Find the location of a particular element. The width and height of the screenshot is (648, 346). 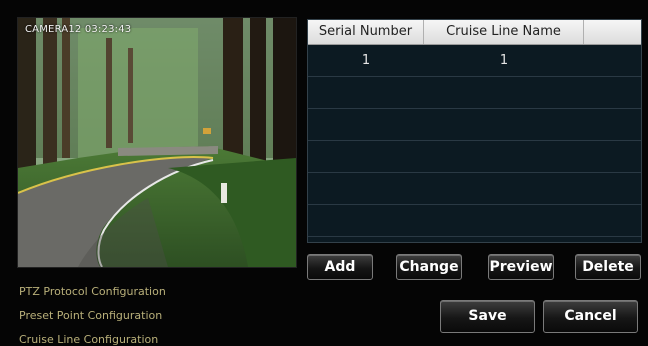

menu-item-ptz-protocol-configuration: PTZ Protocol Configuration is located at coordinates (92, 291).